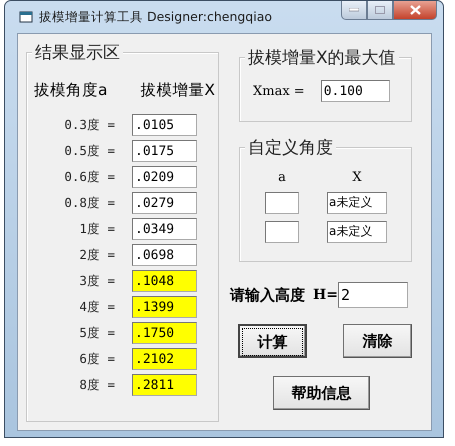 This screenshot has width=455, height=446. Describe the element at coordinates (89, 203) in the screenshot. I see `angle-label: 0.8度 =` at that location.